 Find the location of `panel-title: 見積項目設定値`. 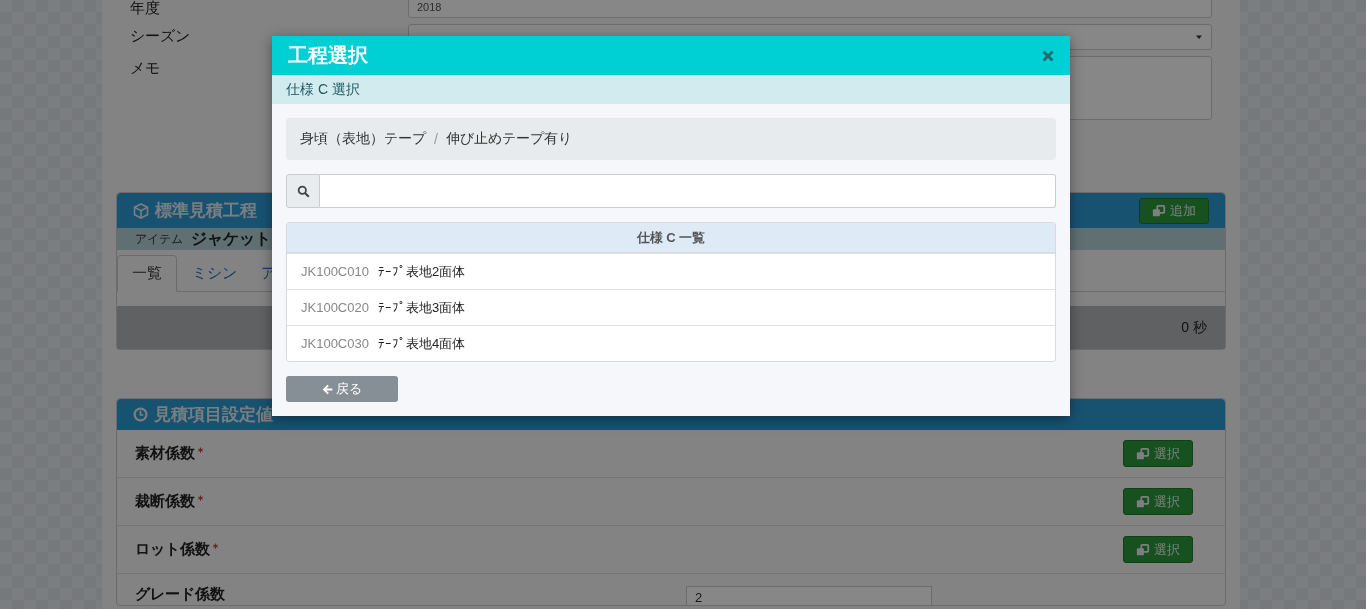

panel-title: 見積項目設定値 is located at coordinates (213, 415).